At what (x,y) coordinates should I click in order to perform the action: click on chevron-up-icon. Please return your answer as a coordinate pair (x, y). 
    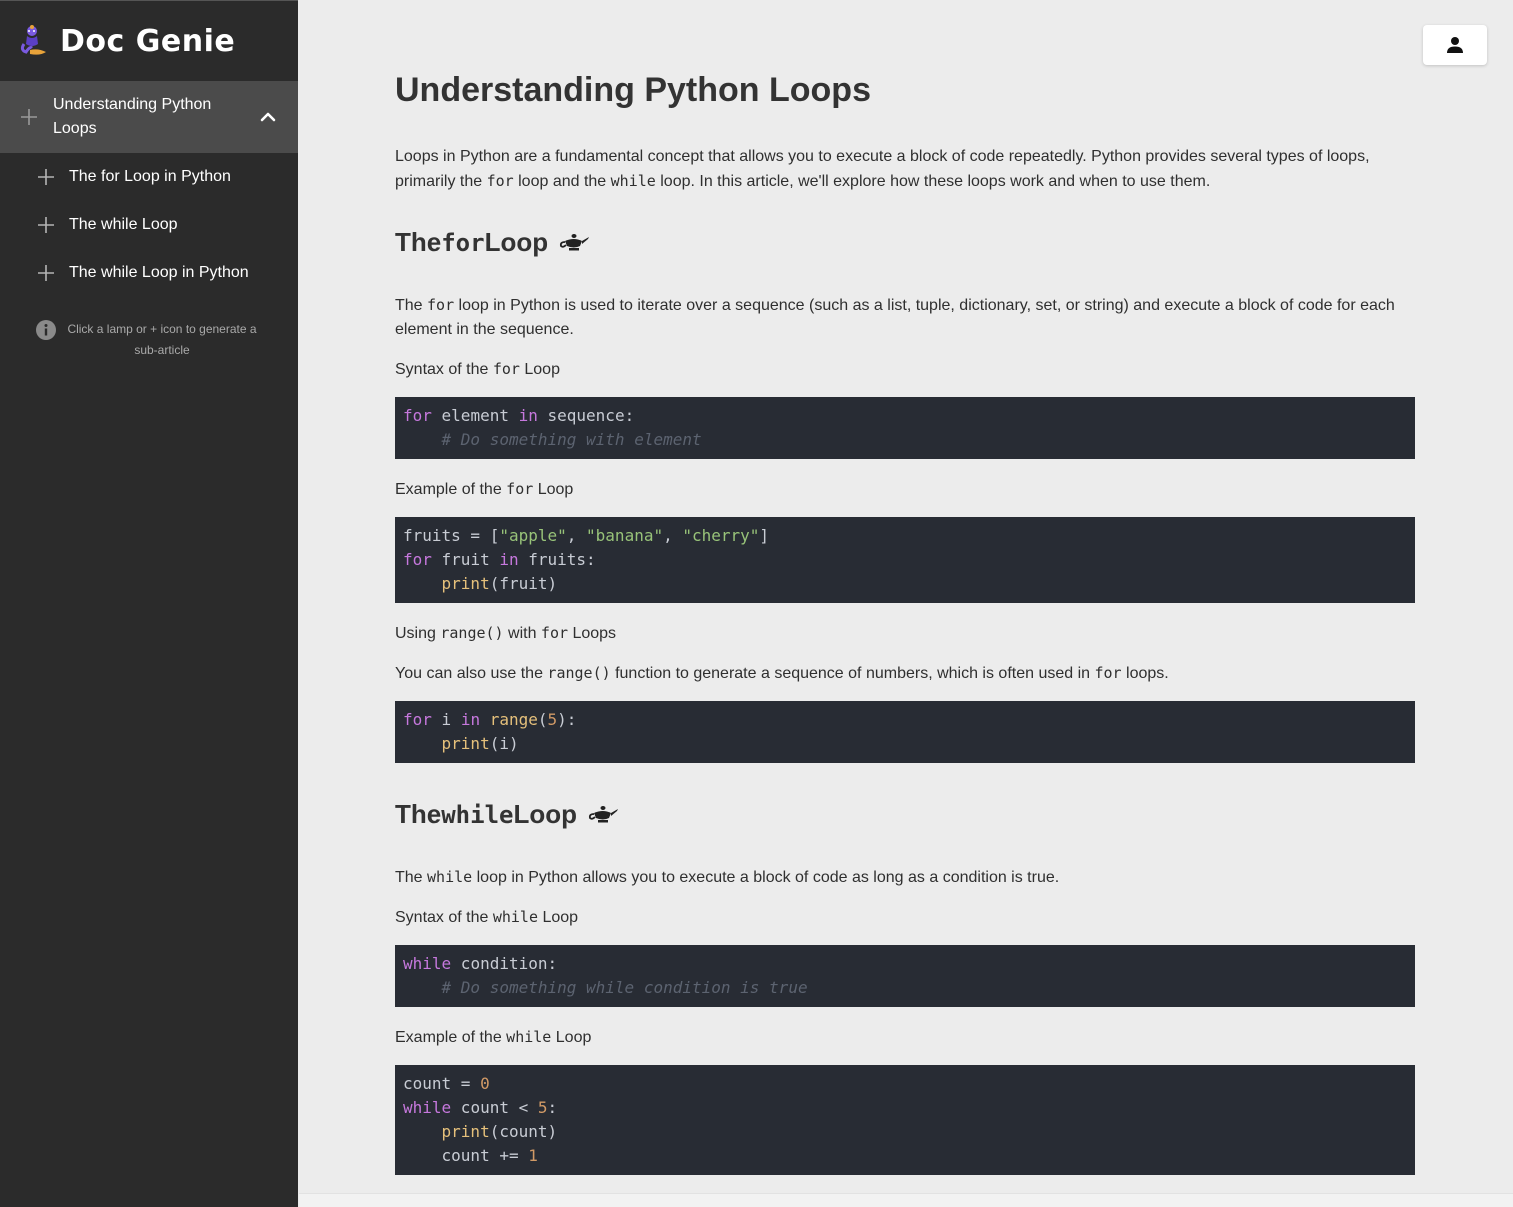
    Looking at the image, I should click on (268, 117).